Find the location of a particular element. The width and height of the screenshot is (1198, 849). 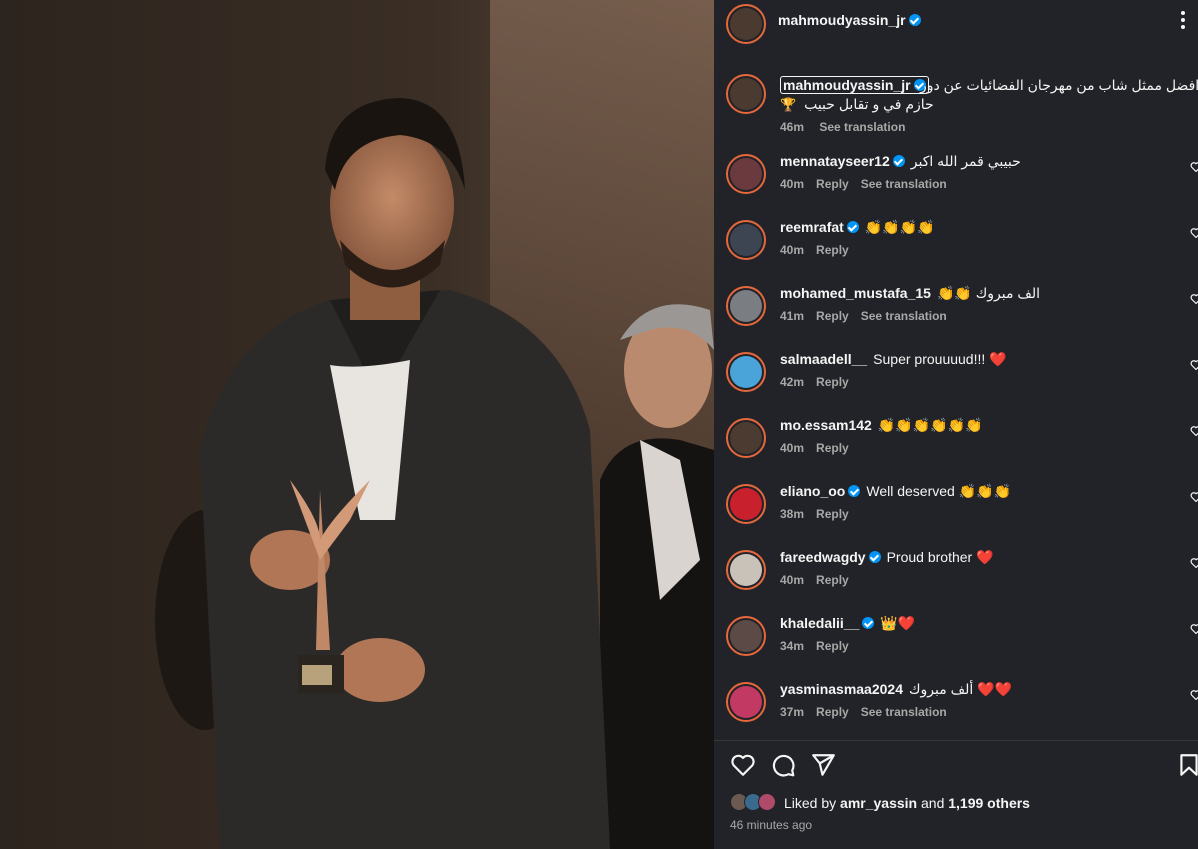

comment-row: salmaadell__ Super prouuuud!!! ❤️ 42m Reply is located at coordinates (956, 378).